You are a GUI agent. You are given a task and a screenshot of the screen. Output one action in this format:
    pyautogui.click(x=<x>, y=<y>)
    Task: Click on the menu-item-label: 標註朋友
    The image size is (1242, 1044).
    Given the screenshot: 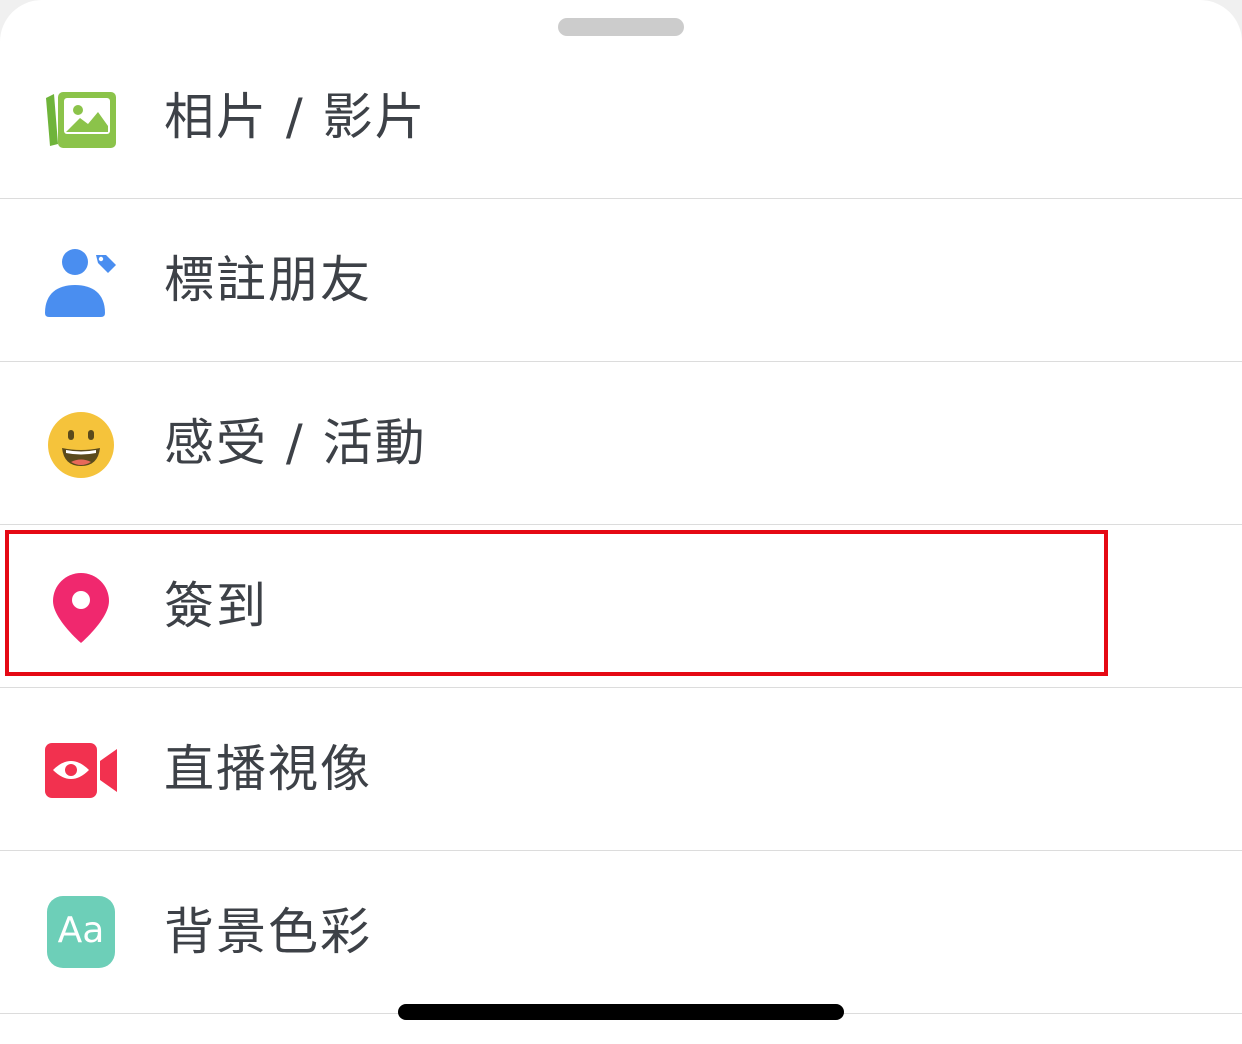 What is the action you would take?
    pyautogui.click(x=268, y=280)
    